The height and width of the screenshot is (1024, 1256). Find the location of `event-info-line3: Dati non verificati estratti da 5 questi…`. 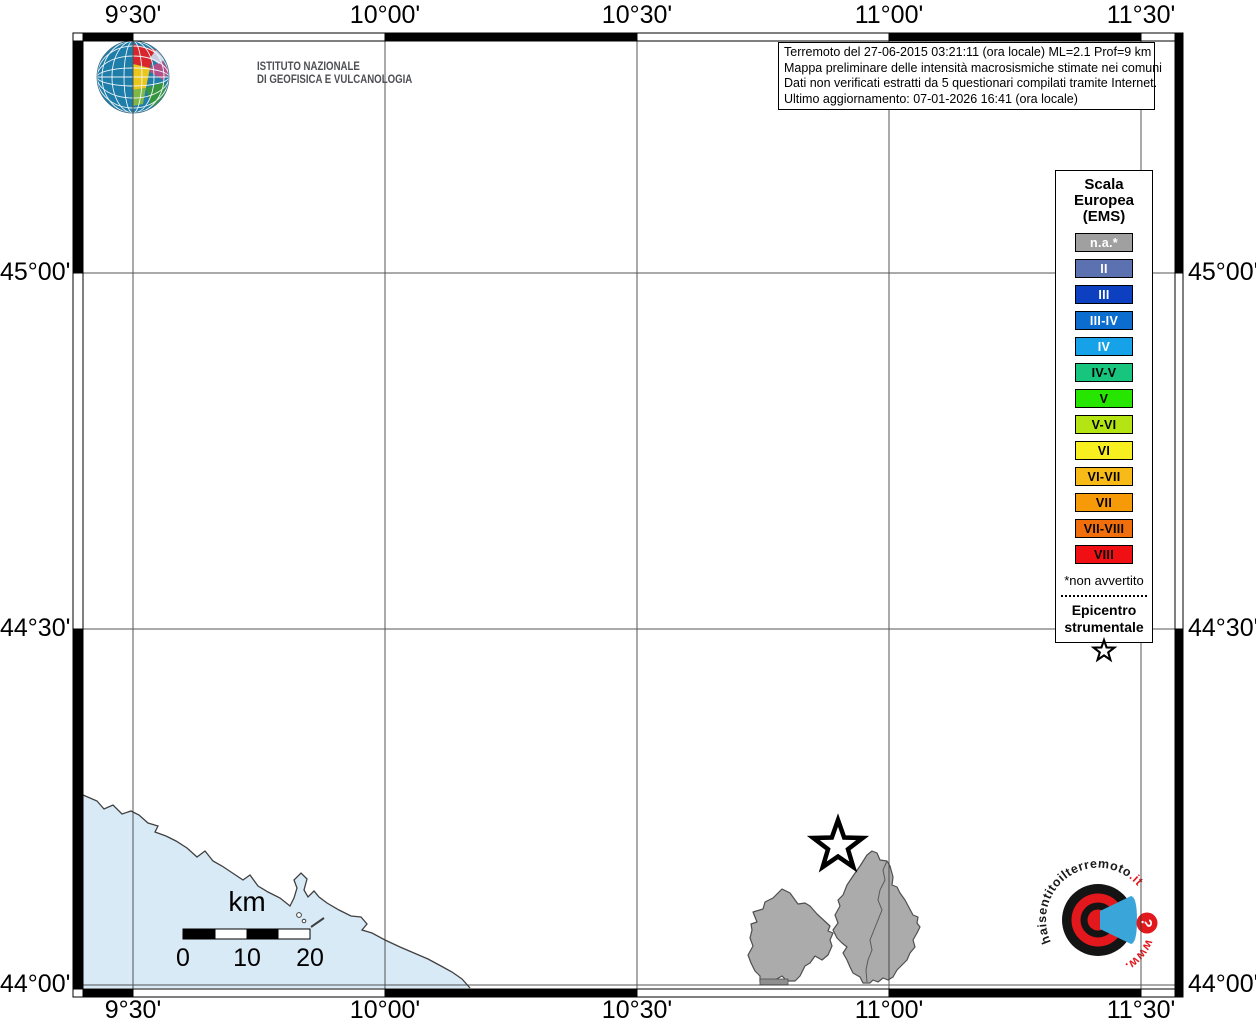

event-info-line3: Dati non verificati estratti da 5 questi… is located at coordinates (971, 83).